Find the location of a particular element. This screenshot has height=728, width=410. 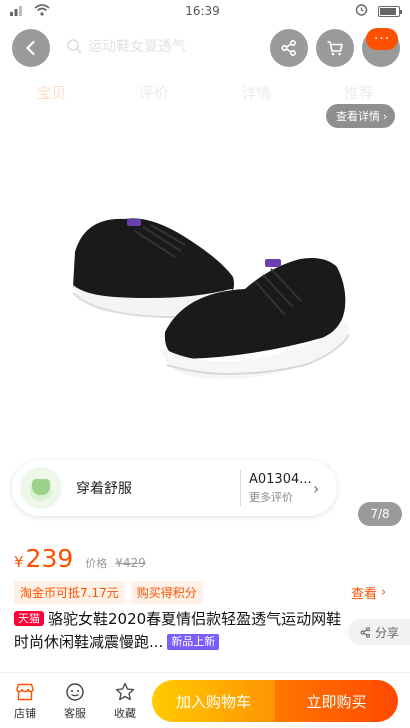

store-label: 店铺 is located at coordinates (25, 713).